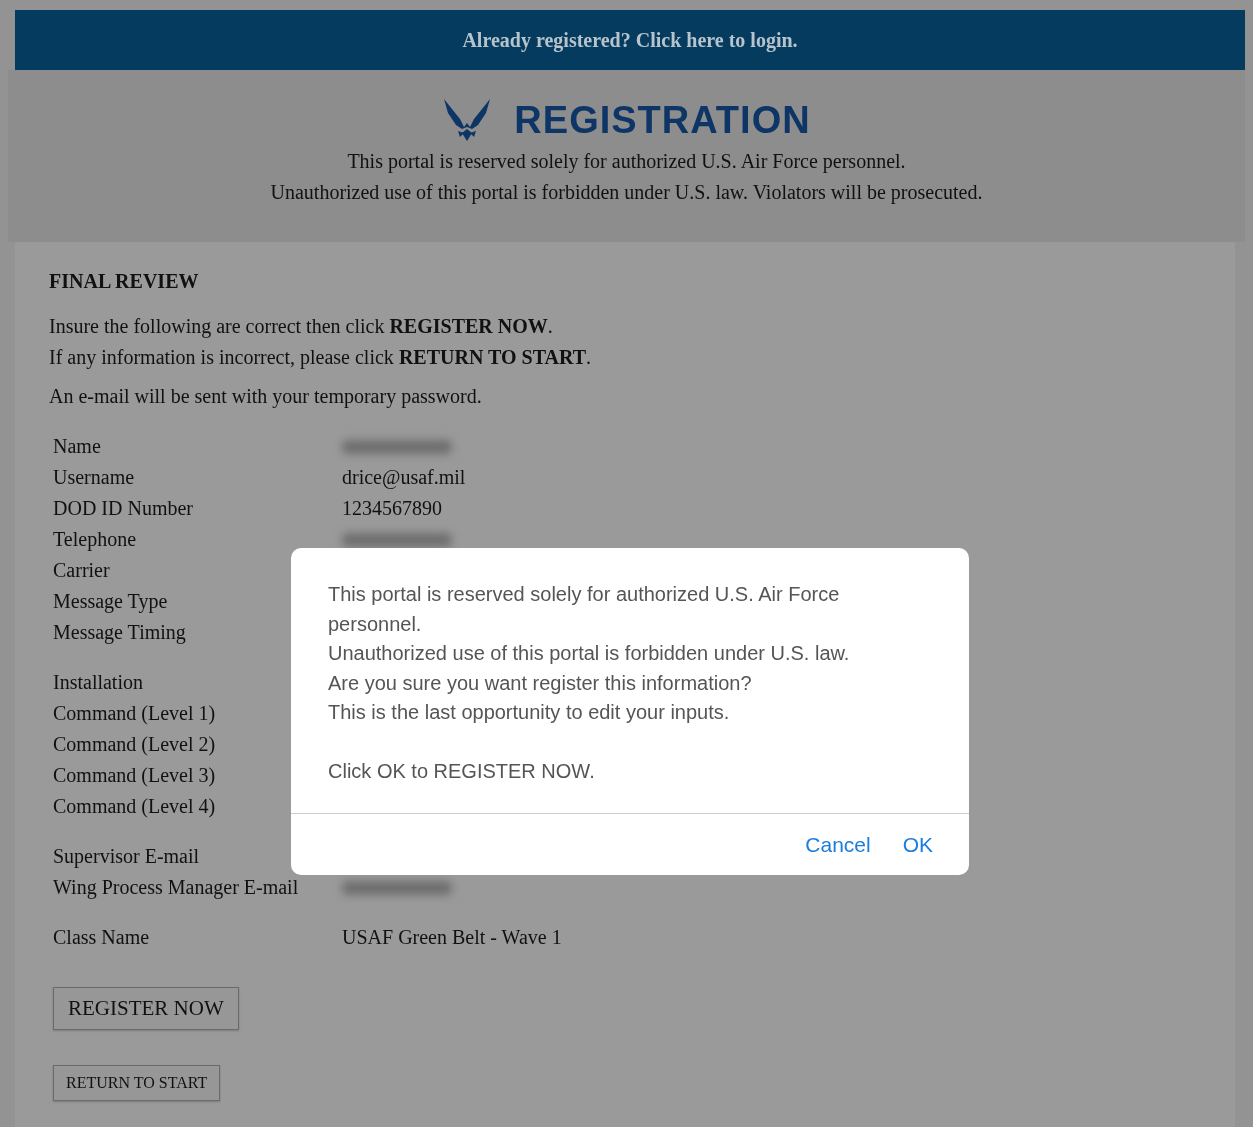 This screenshot has width=1253, height=1127. I want to click on dialog-button: OK, so click(917, 844).